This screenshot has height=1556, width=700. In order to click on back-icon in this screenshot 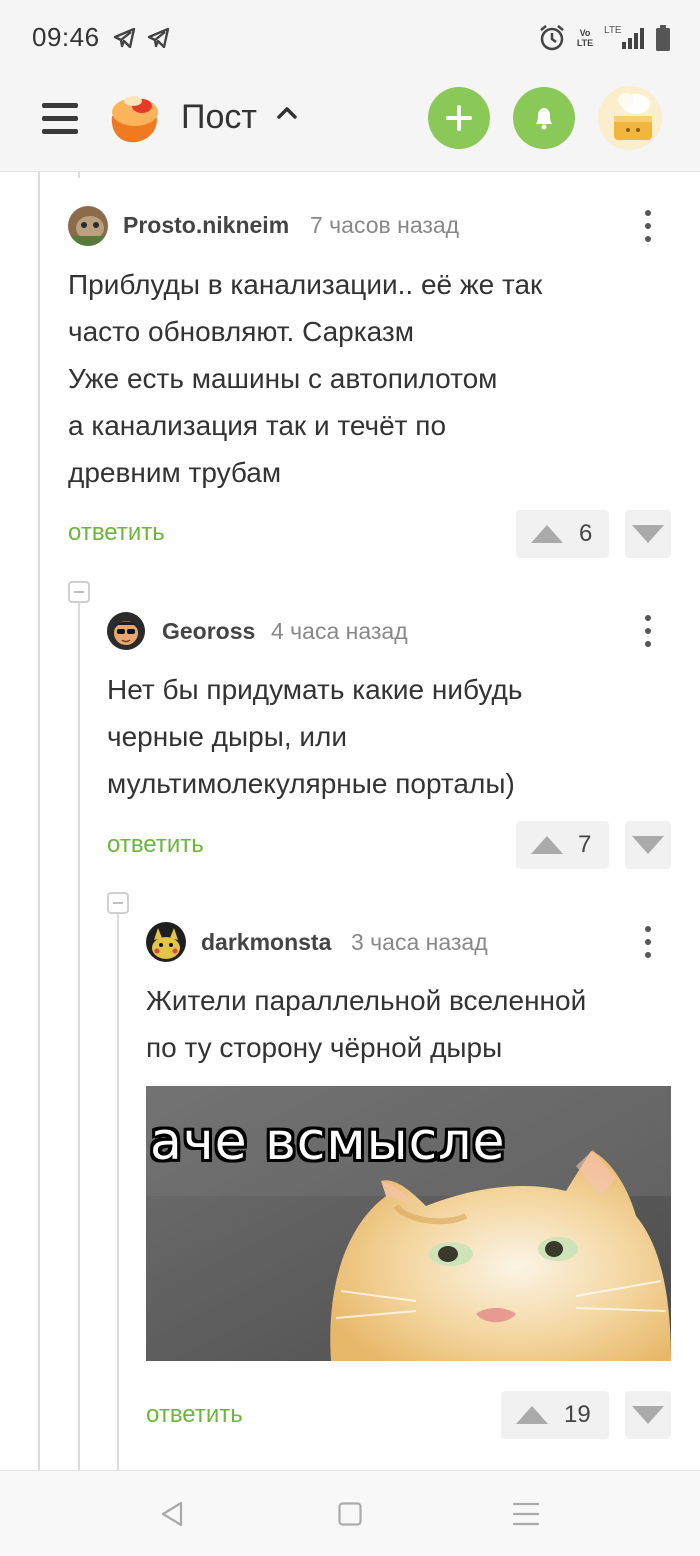, I will do `click(172, 1514)`.